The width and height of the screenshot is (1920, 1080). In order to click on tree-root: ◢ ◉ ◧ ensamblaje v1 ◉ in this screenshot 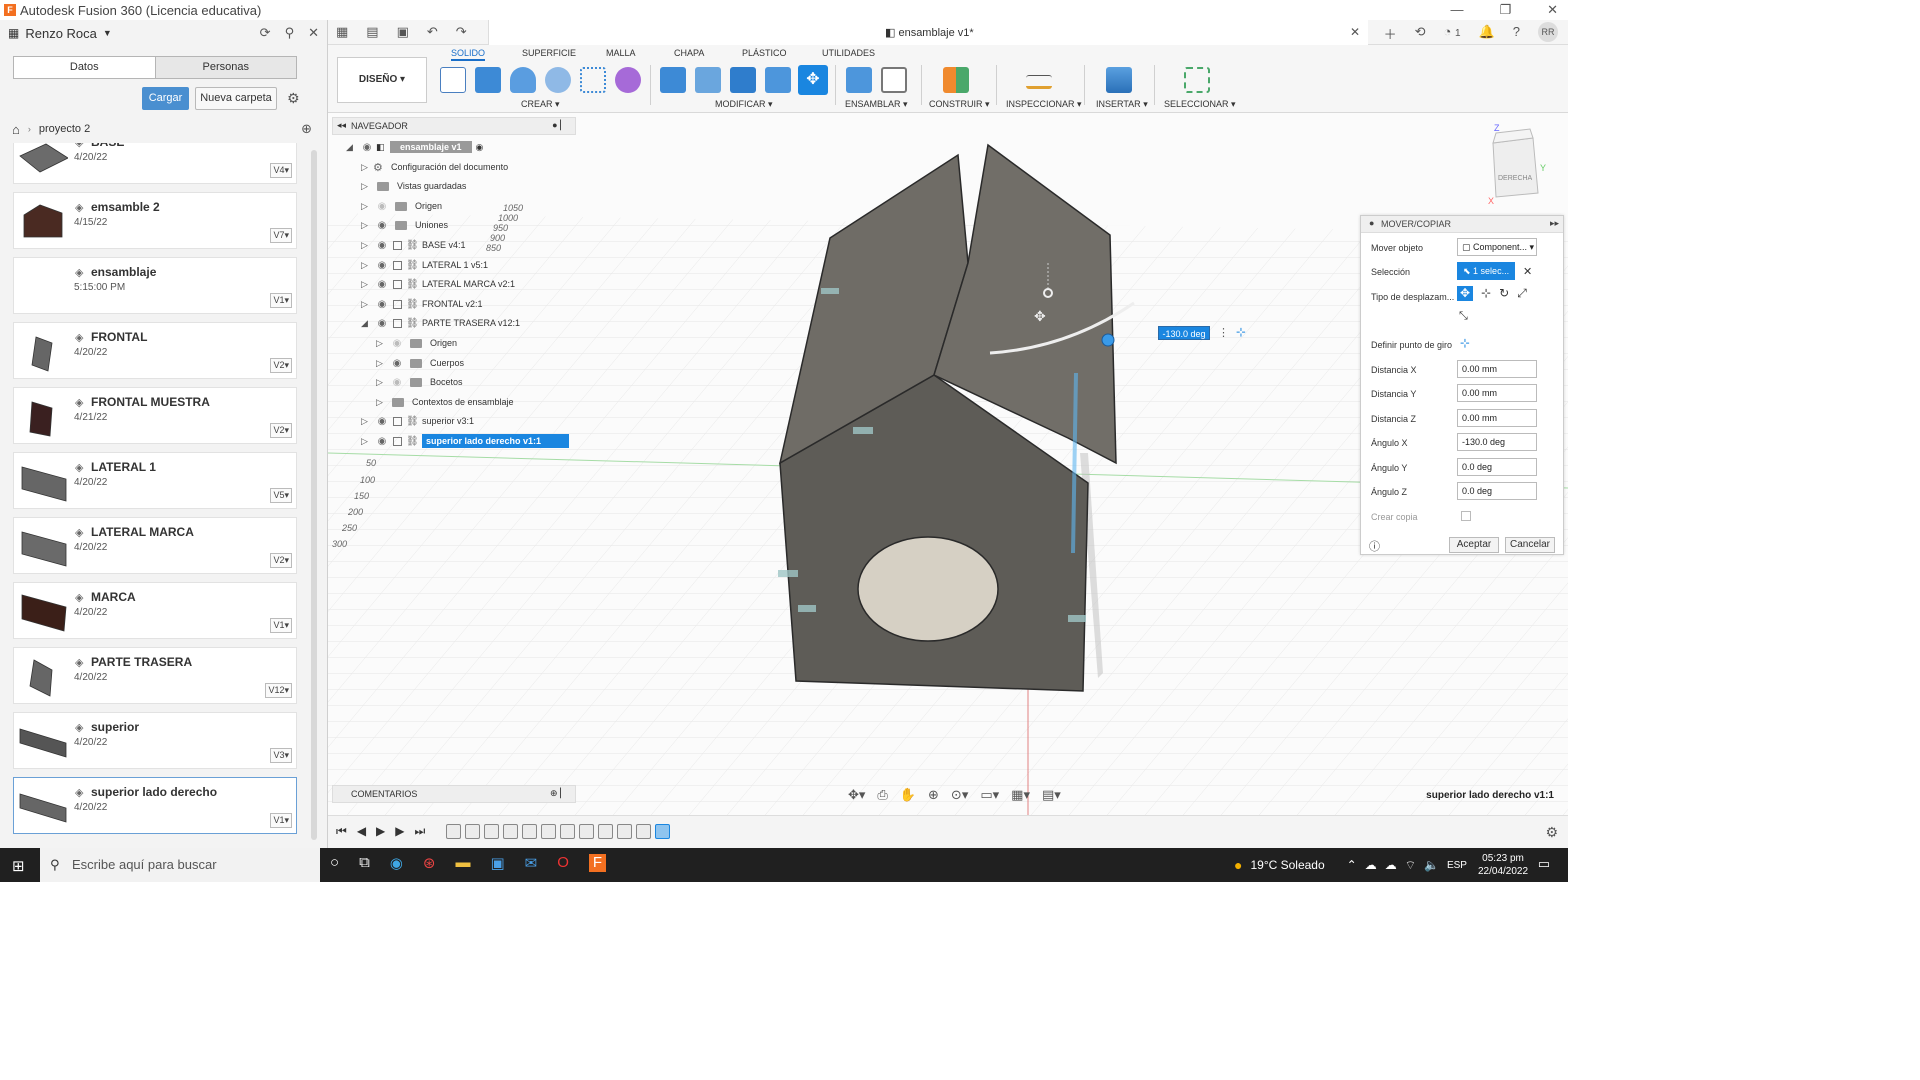, I will do `click(414, 147)`.